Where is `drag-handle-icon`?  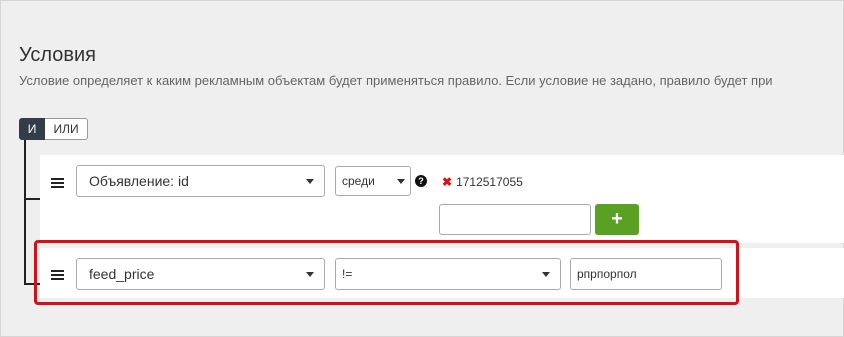 drag-handle-icon is located at coordinates (57, 183).